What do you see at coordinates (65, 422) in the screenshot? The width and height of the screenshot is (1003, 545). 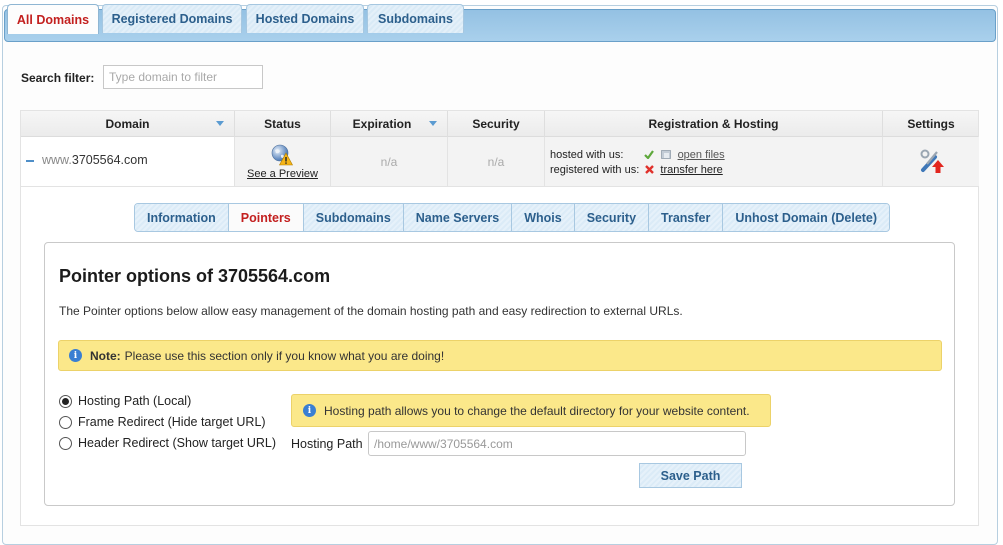 I see `radio-frame-redirect` at bounding box center [65, 422].